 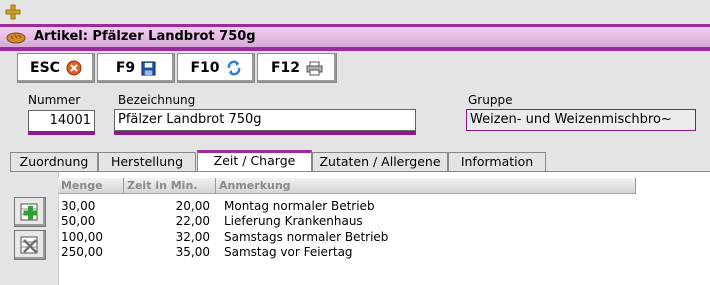 I want to click on bezeichnung-label: Bezeichnung, so click(x=157, y=100).